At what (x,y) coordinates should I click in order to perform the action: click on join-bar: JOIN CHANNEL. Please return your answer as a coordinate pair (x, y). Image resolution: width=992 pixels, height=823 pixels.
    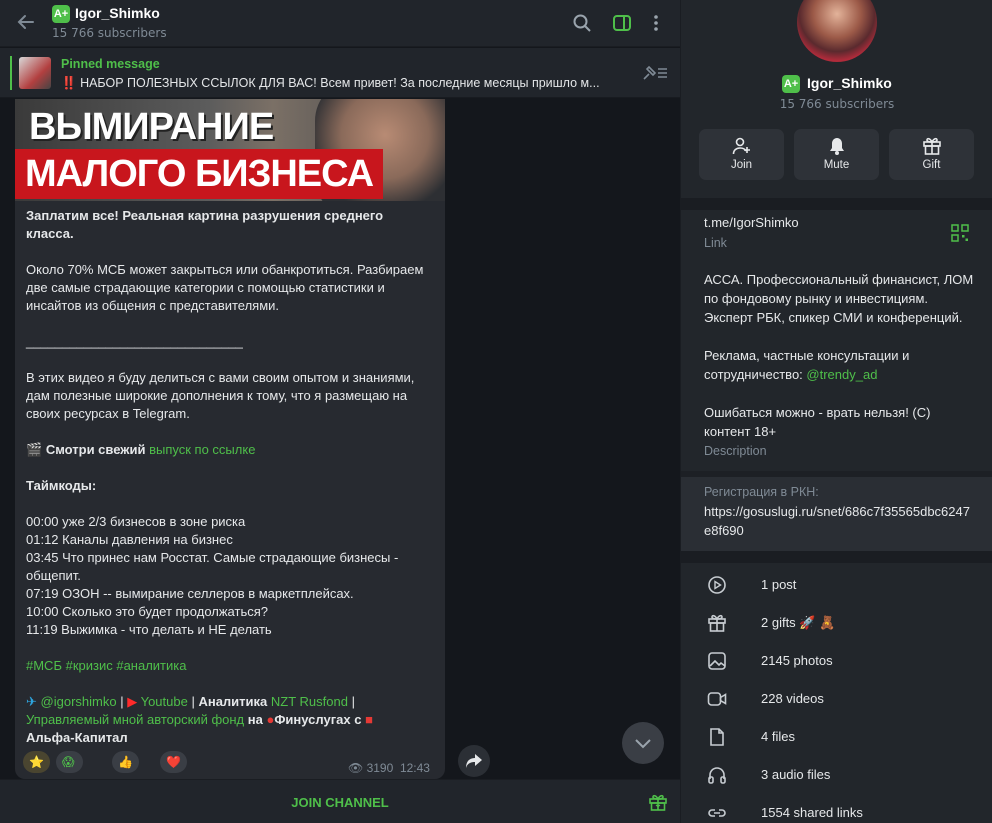
    Looking at the image, I should click on (340, 801).